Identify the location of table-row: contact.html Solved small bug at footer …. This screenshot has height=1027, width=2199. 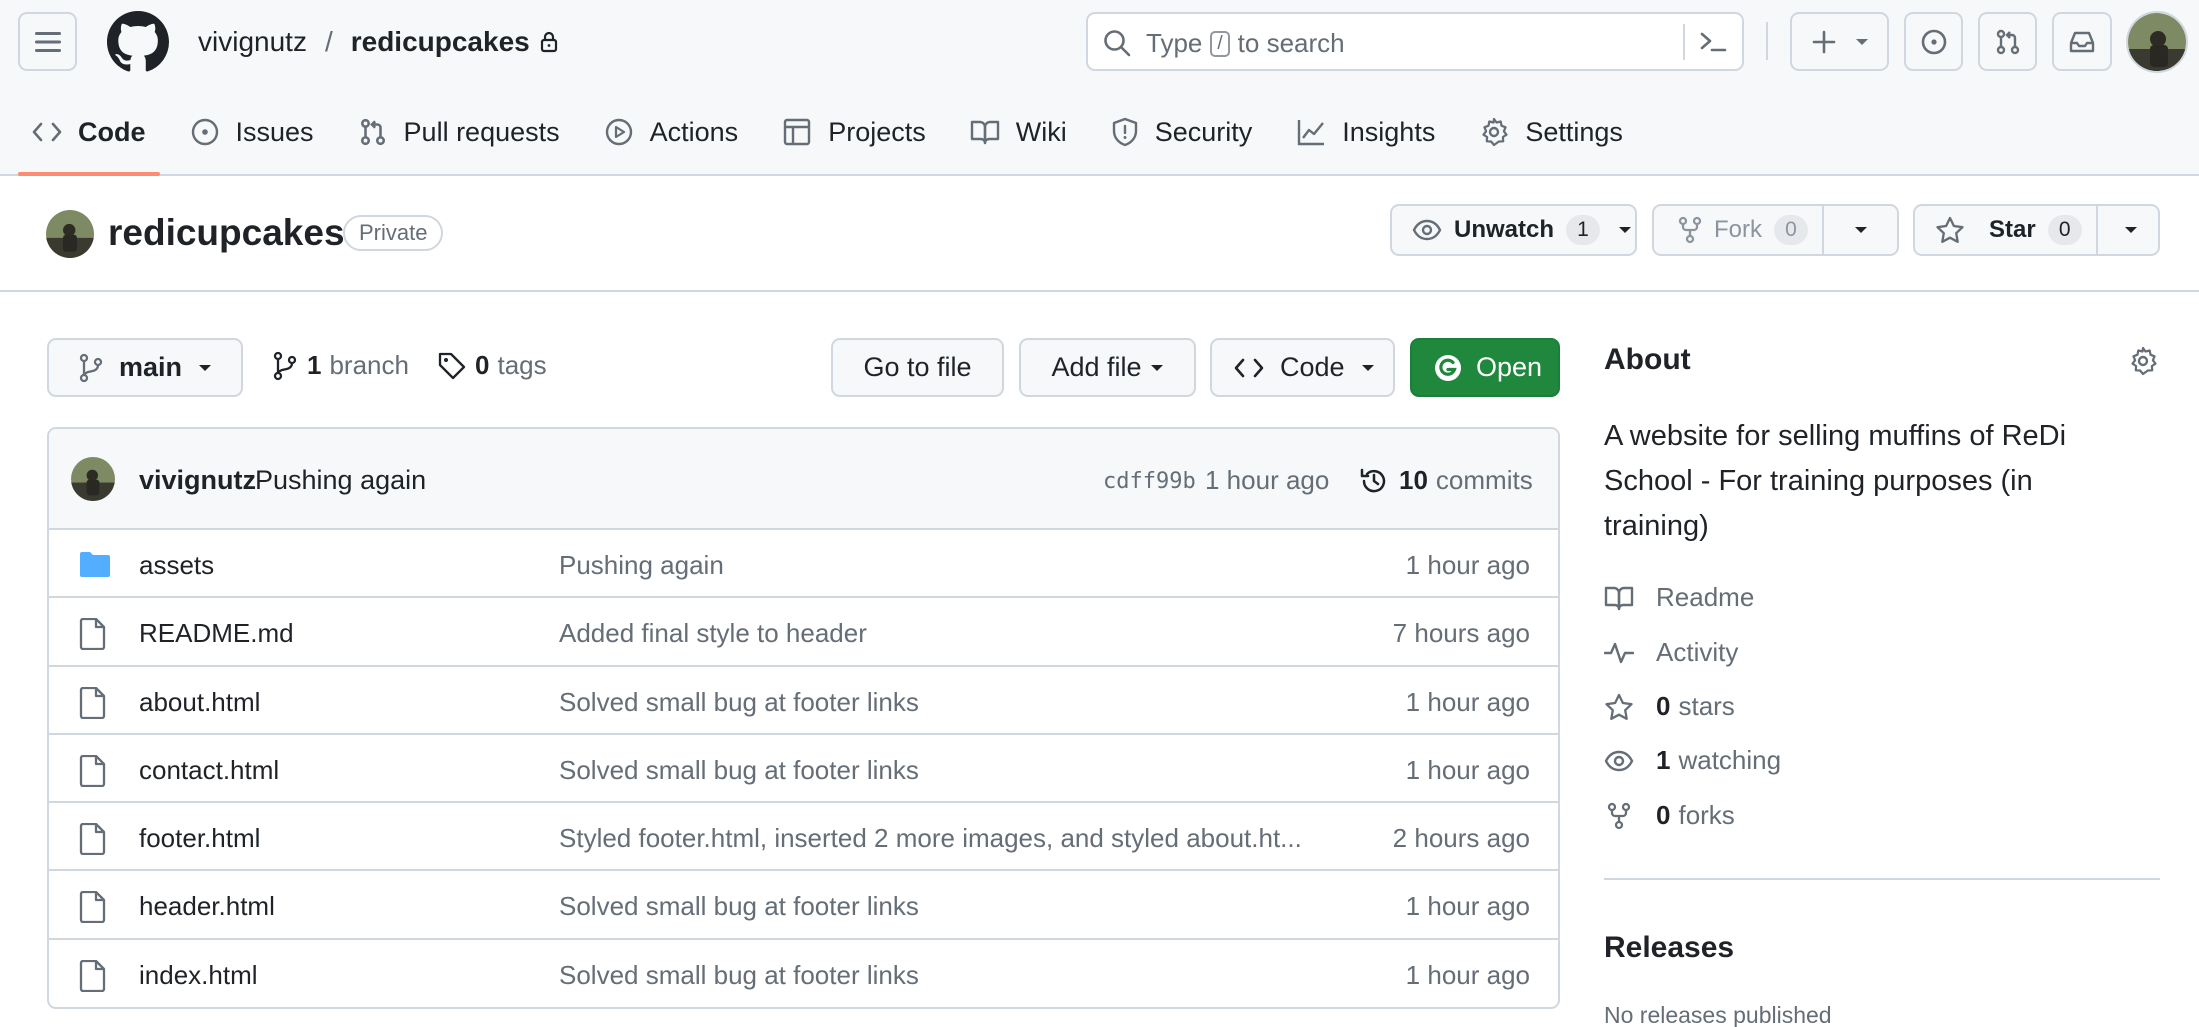
(803, 769).